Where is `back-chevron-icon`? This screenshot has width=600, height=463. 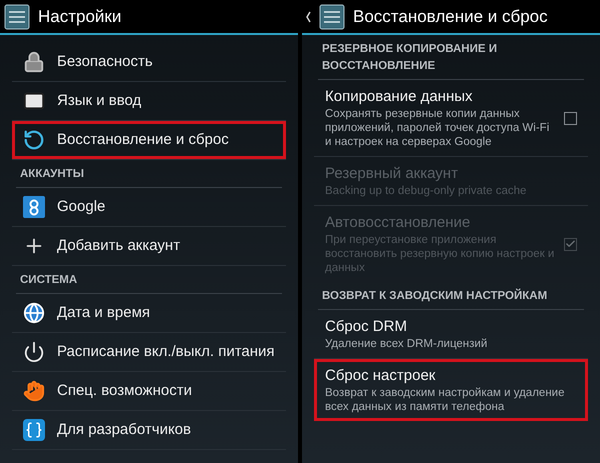
back-chevron-icon is located at coordinates (308, 16).